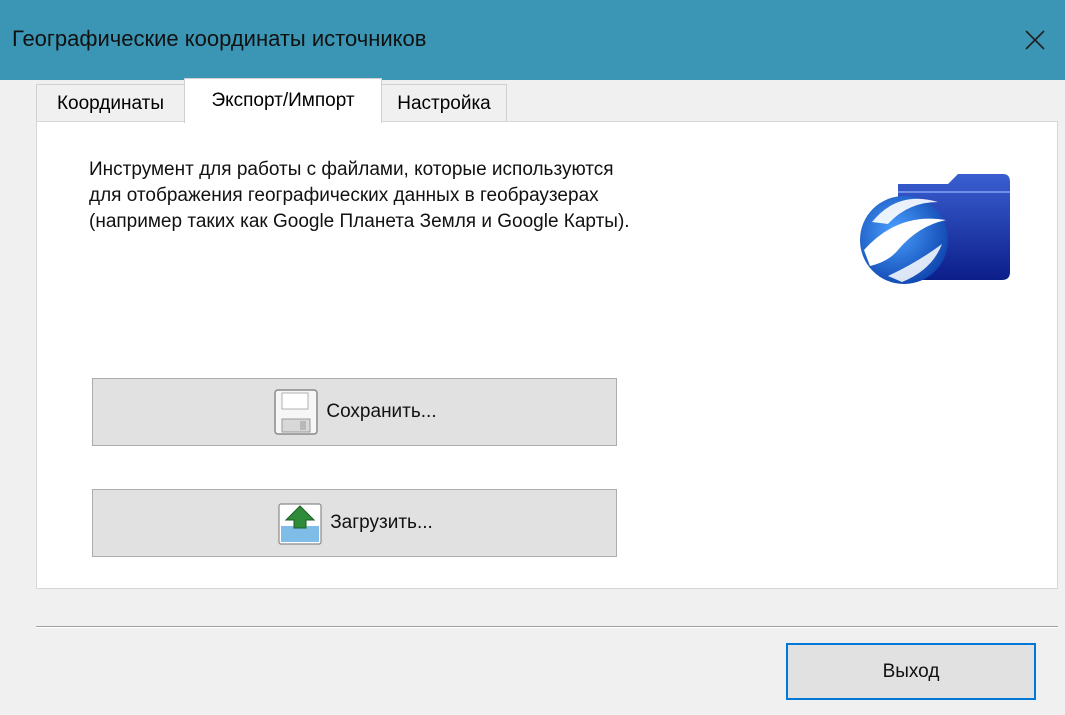  Describe the element at coordinates (547, 627) in the screenshot. I see `footer-separator` at that location.